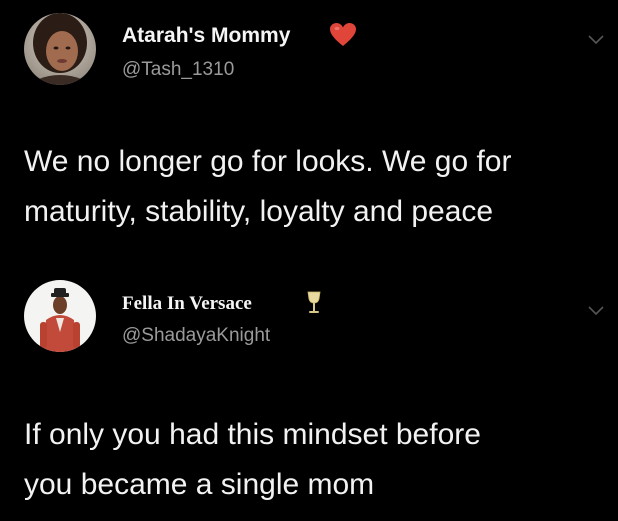 This screenshot has height=521, width=618. I want to click on tweet-text-line: you became a single mom, so click(199, 484).